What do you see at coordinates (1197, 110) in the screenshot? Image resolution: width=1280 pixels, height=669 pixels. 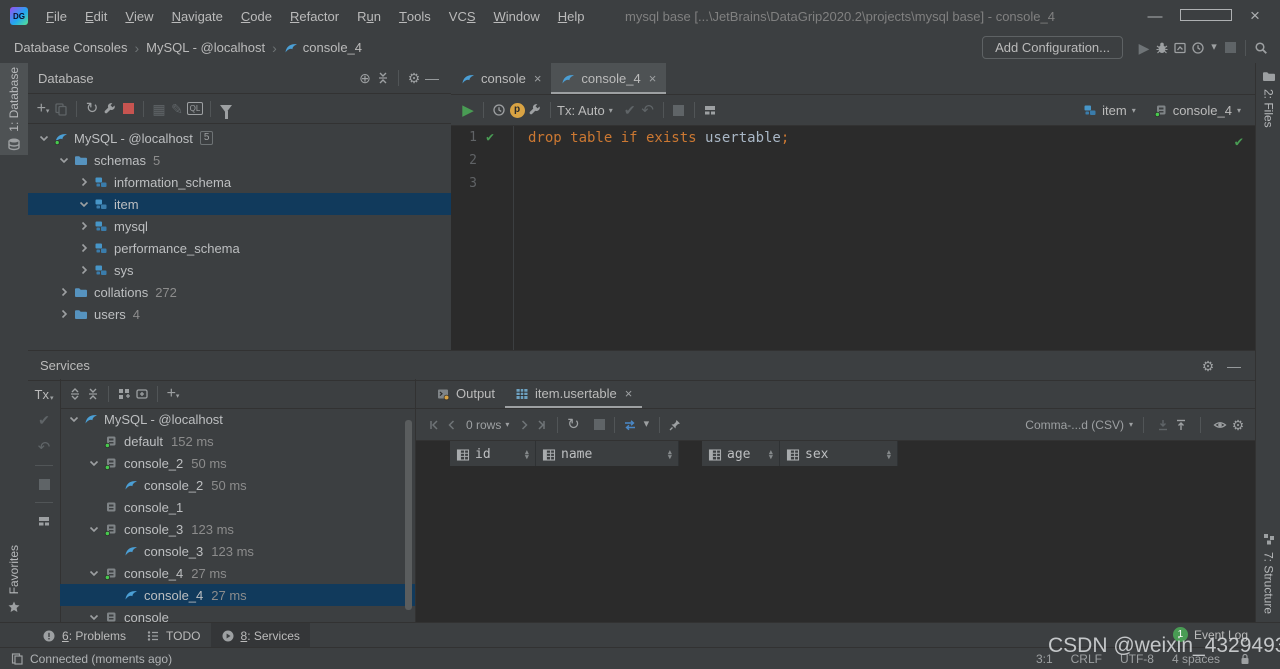 I see `session-switcher: console_4 ▾` at bounding box center [1197, 110].